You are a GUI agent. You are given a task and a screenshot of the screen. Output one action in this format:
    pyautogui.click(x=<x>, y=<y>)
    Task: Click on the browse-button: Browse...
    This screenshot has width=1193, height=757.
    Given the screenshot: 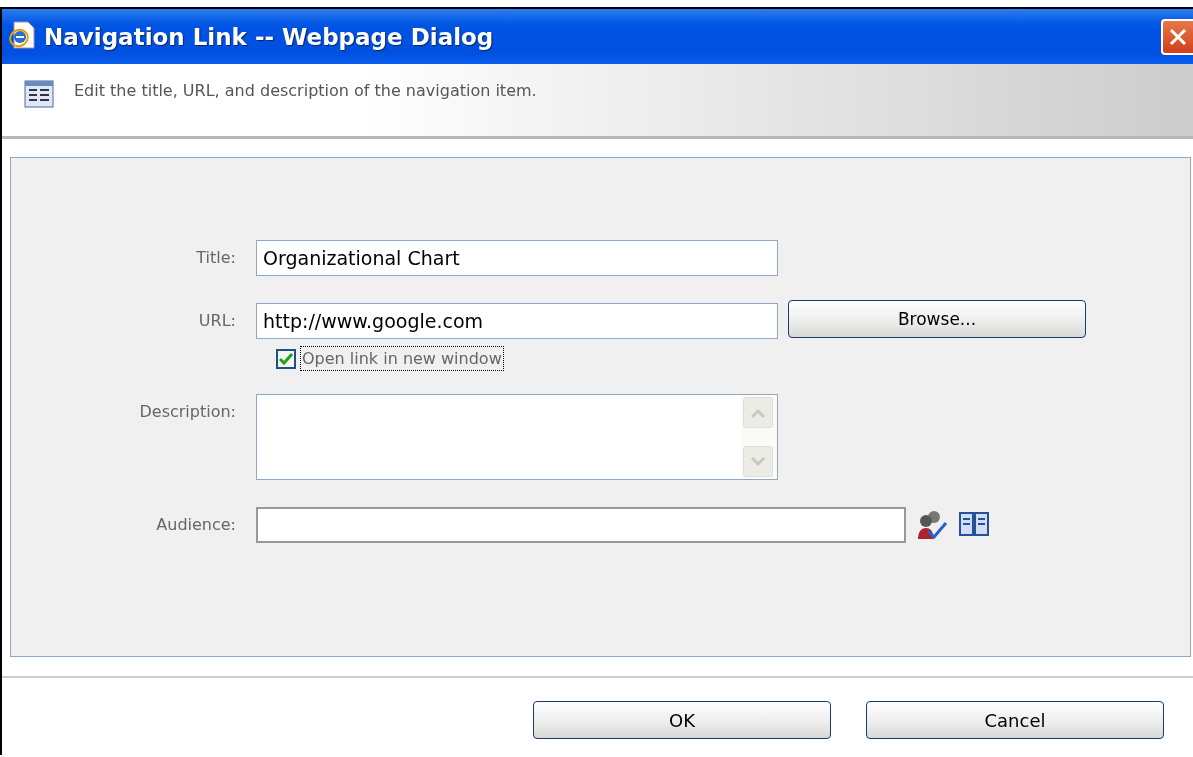 What is the action you would take?
    pyautogui.click(x=937, y=319)
    